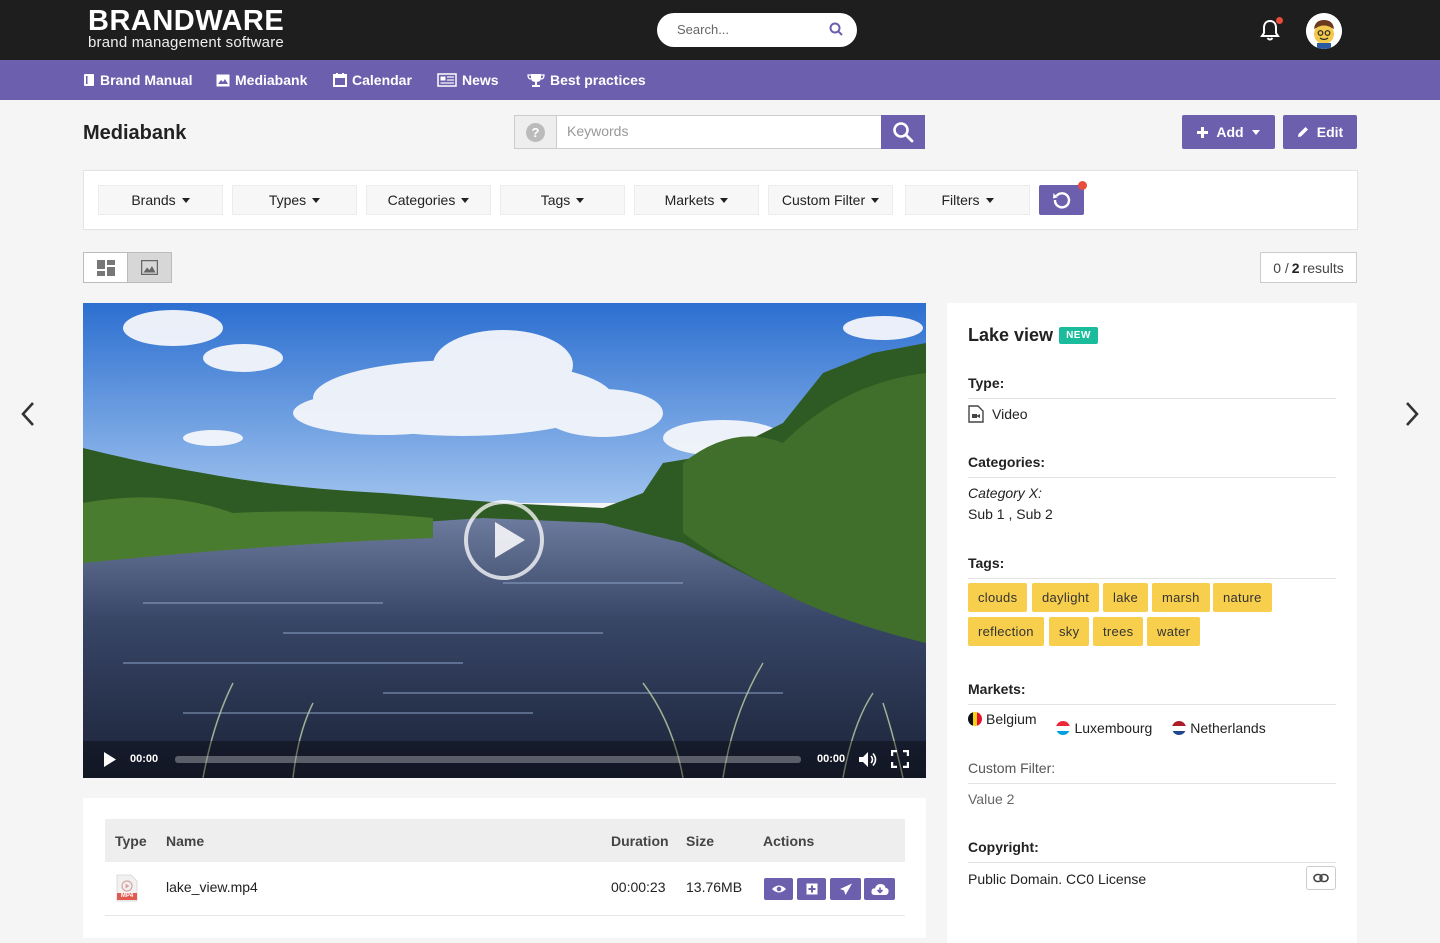  What do you see at coordinates (1255, 132) in the screenshot?
I see `chevron-down-icon` at bounding box center [1255, 132].